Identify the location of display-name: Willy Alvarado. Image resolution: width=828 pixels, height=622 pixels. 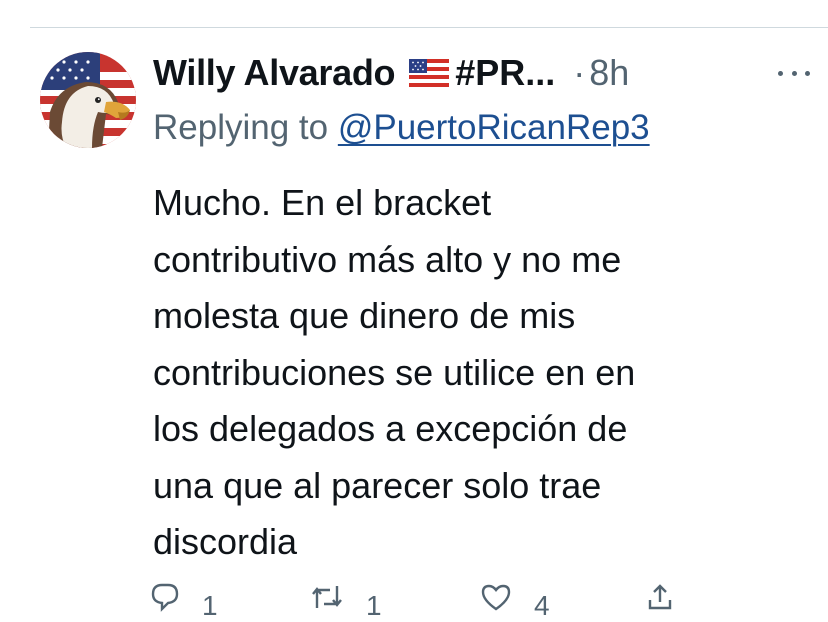
(274, 73).